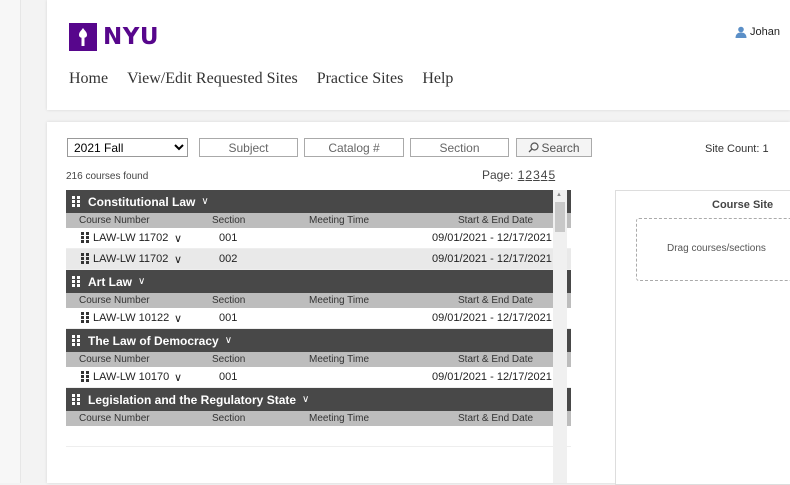  Describe the element at coordinates (536, 175) in the screenshot. I see `page-link-3: 3` at that location.